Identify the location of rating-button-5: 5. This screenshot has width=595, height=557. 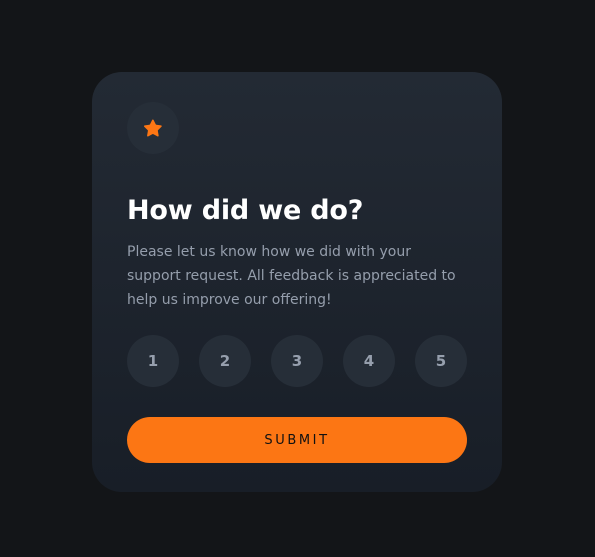
(441, 361).